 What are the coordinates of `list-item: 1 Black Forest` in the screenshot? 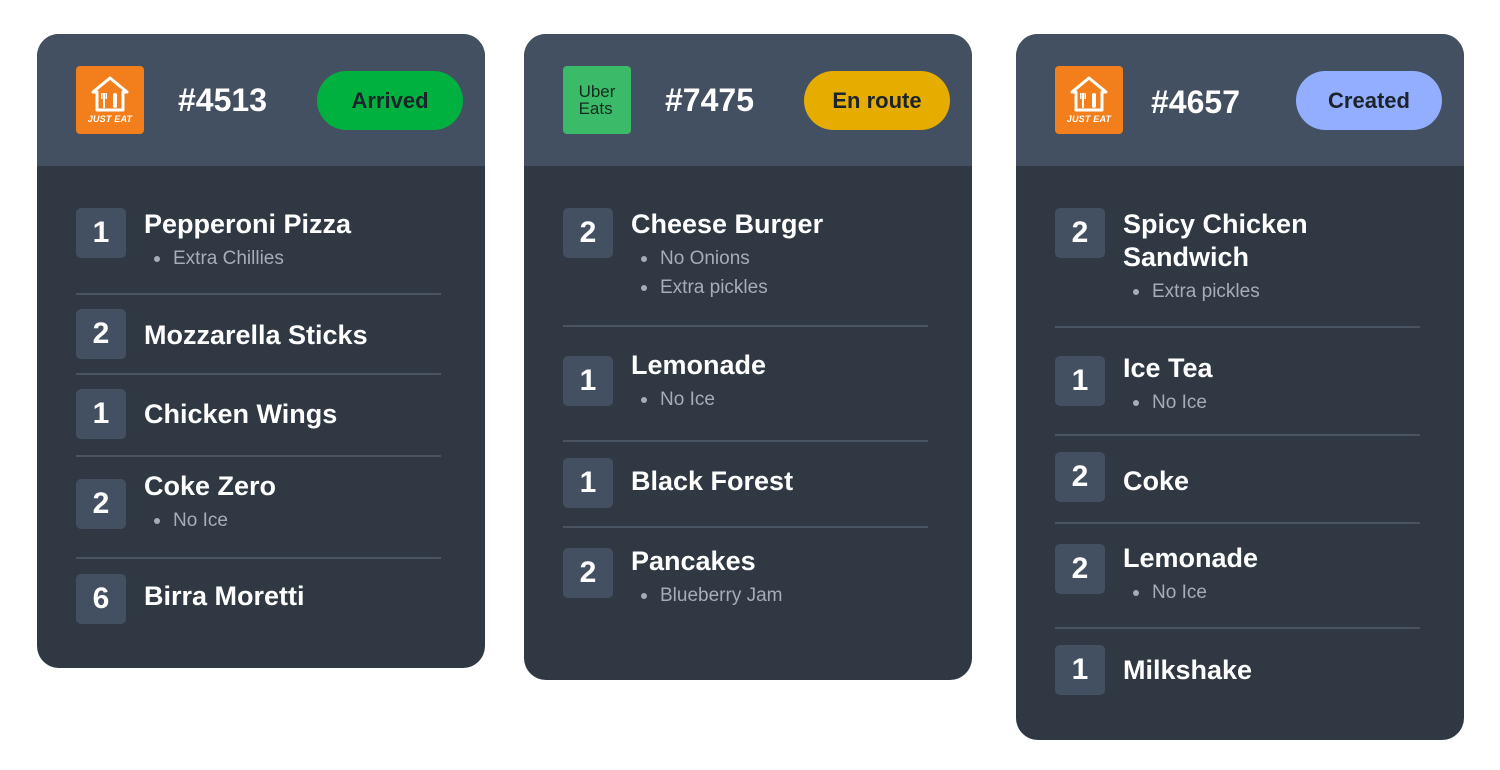 It's located at (745, 483).